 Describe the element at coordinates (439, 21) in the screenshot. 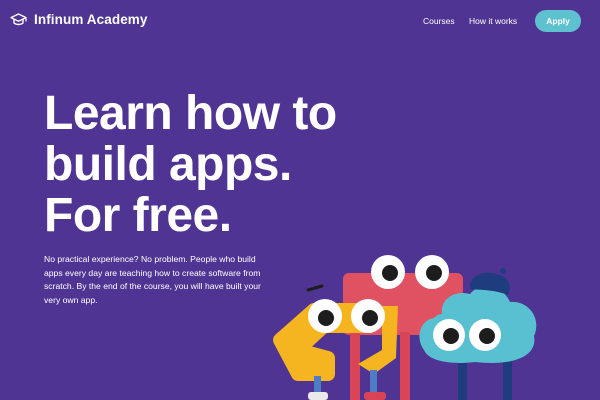

I see `nav-link-courses: Courses` at that location.